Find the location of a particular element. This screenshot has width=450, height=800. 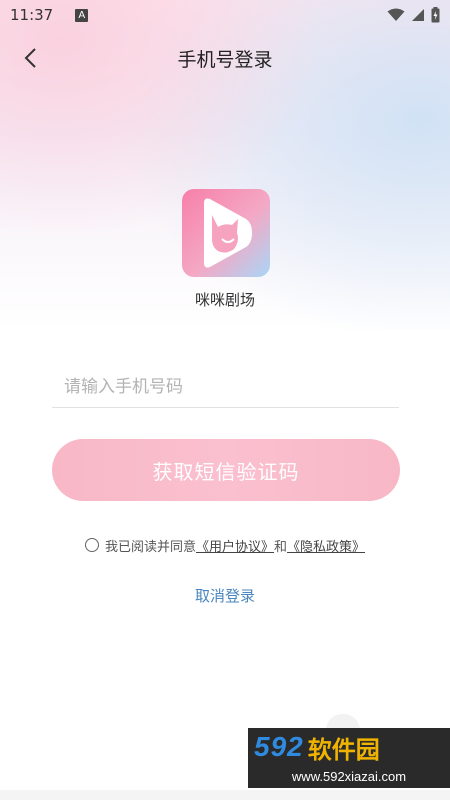

back-button is located at coordinates (30, 58).